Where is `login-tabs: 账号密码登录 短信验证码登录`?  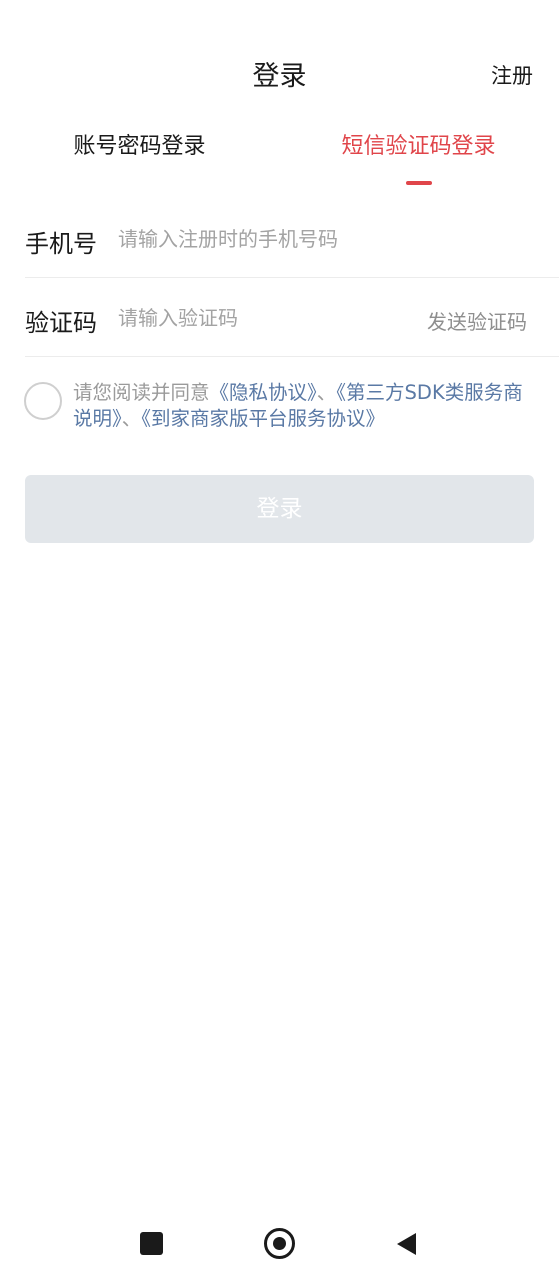
login-tabs: 账号密码登录 短信验证码登录 is located at coordinates (279, 160).